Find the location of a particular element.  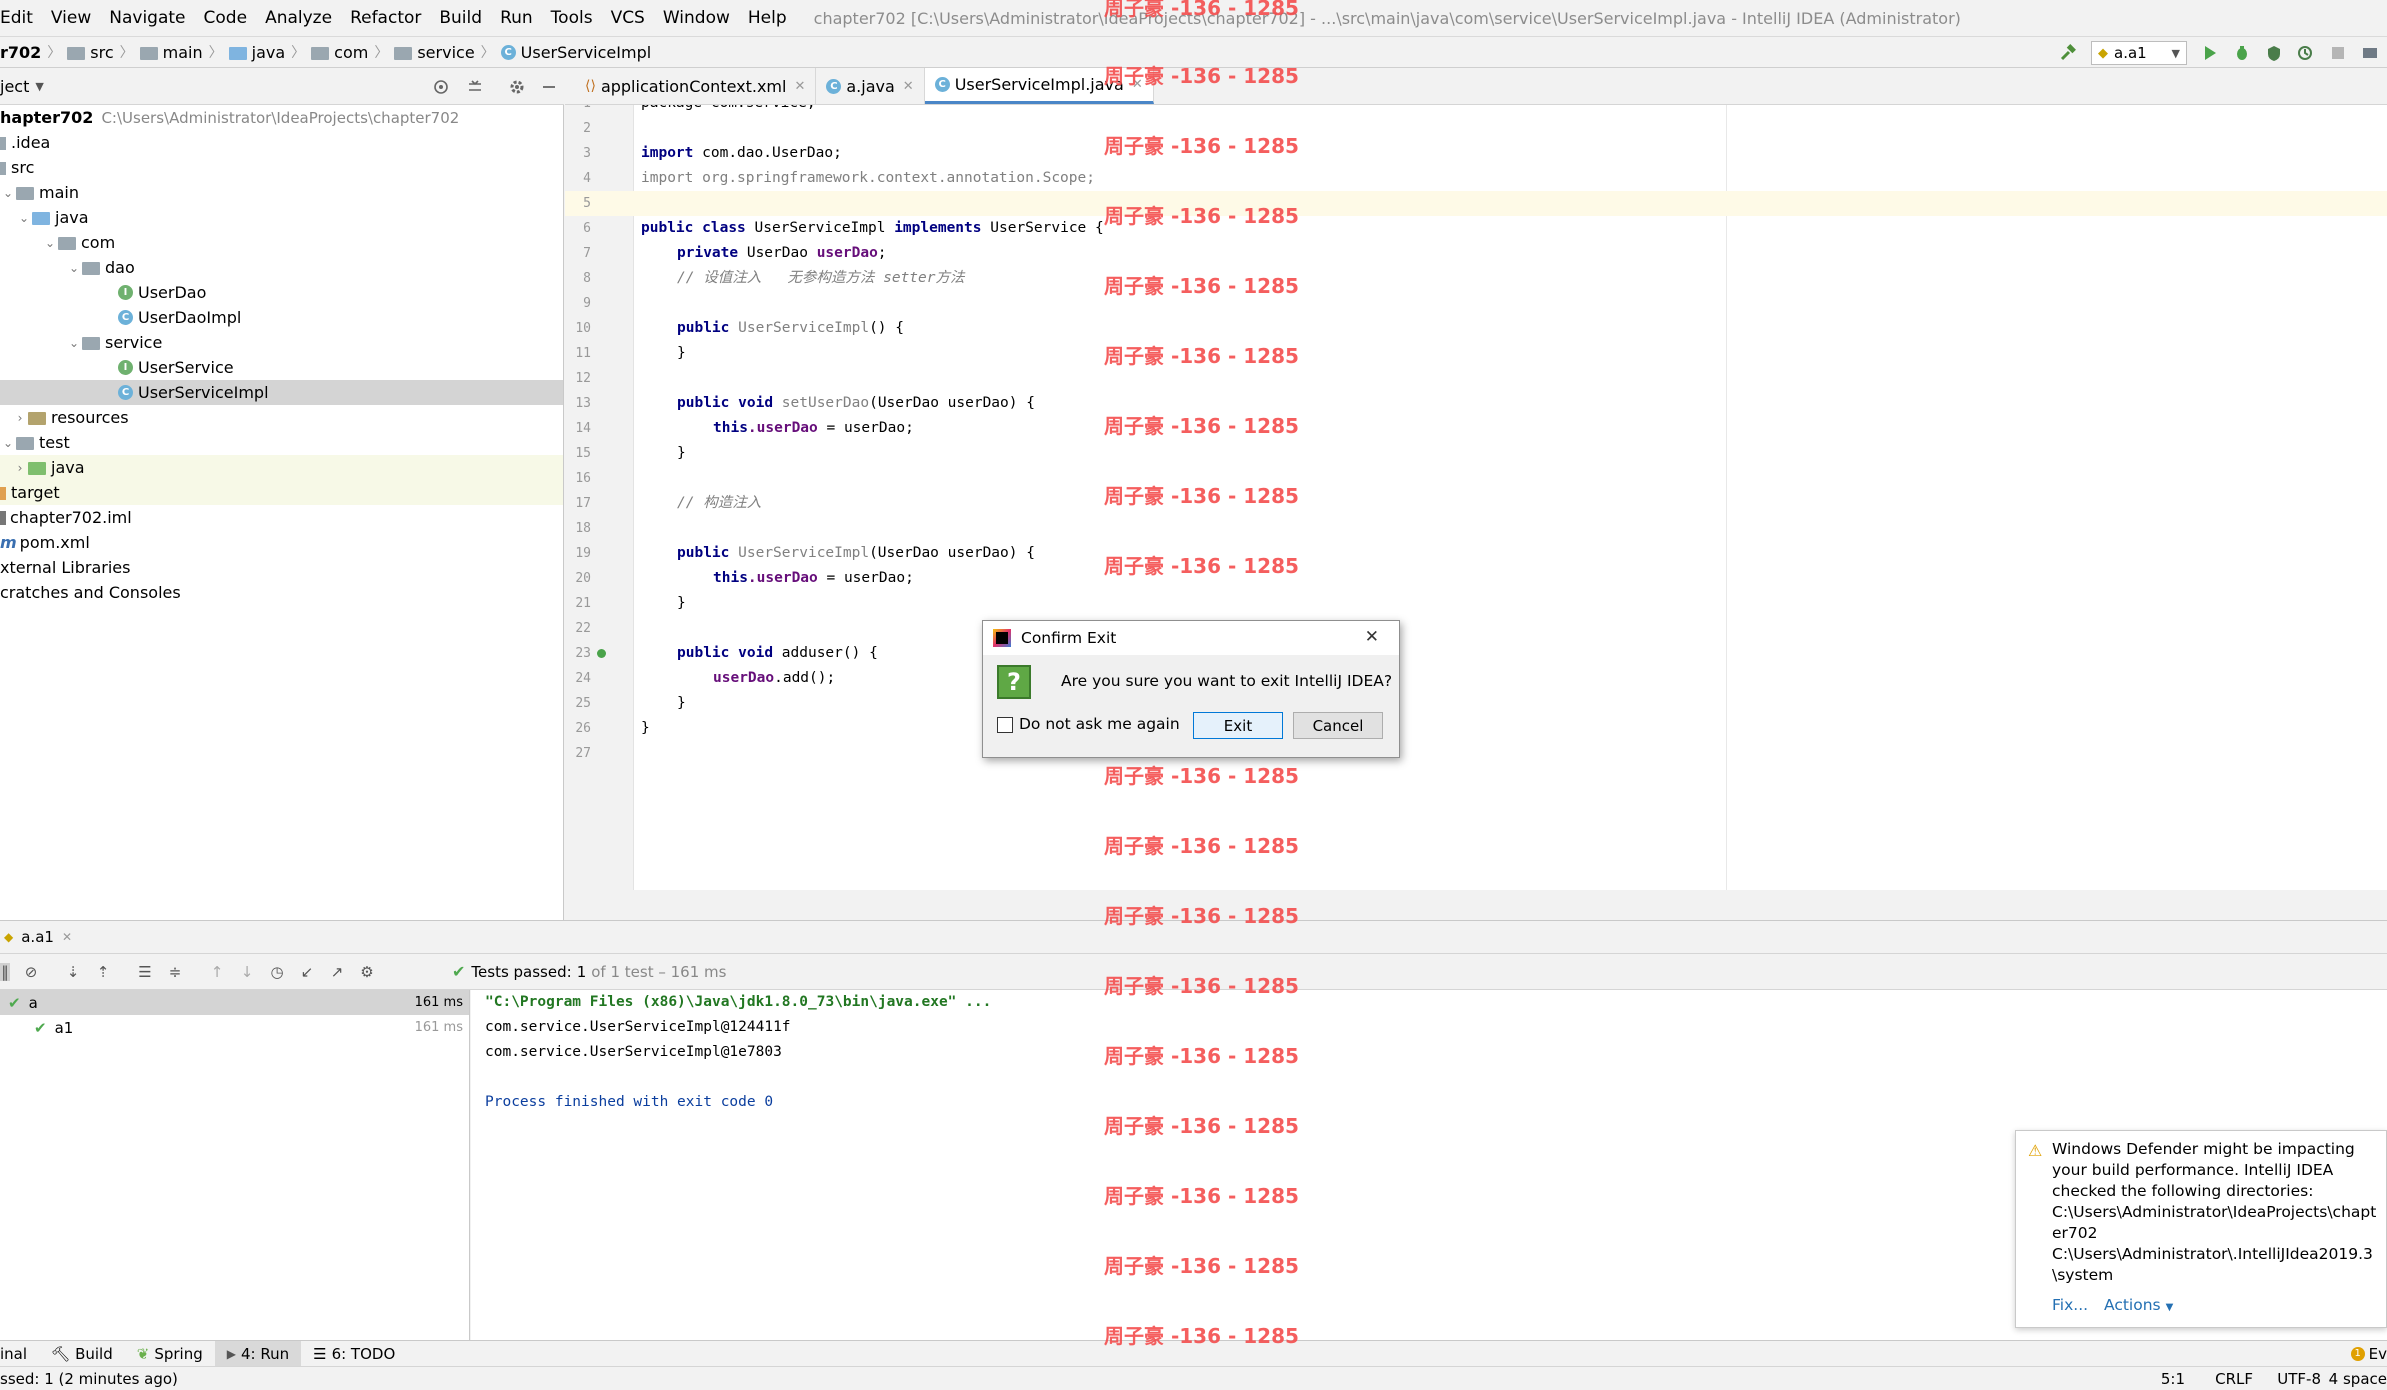

menu-refactor: Refactor is located at coordinates (385, 18).